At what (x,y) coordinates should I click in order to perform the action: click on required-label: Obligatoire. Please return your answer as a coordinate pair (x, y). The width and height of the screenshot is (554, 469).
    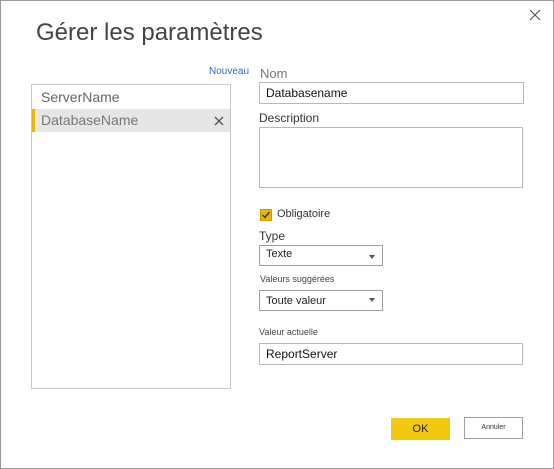
    Looking at the image, I should click on (304, 214).